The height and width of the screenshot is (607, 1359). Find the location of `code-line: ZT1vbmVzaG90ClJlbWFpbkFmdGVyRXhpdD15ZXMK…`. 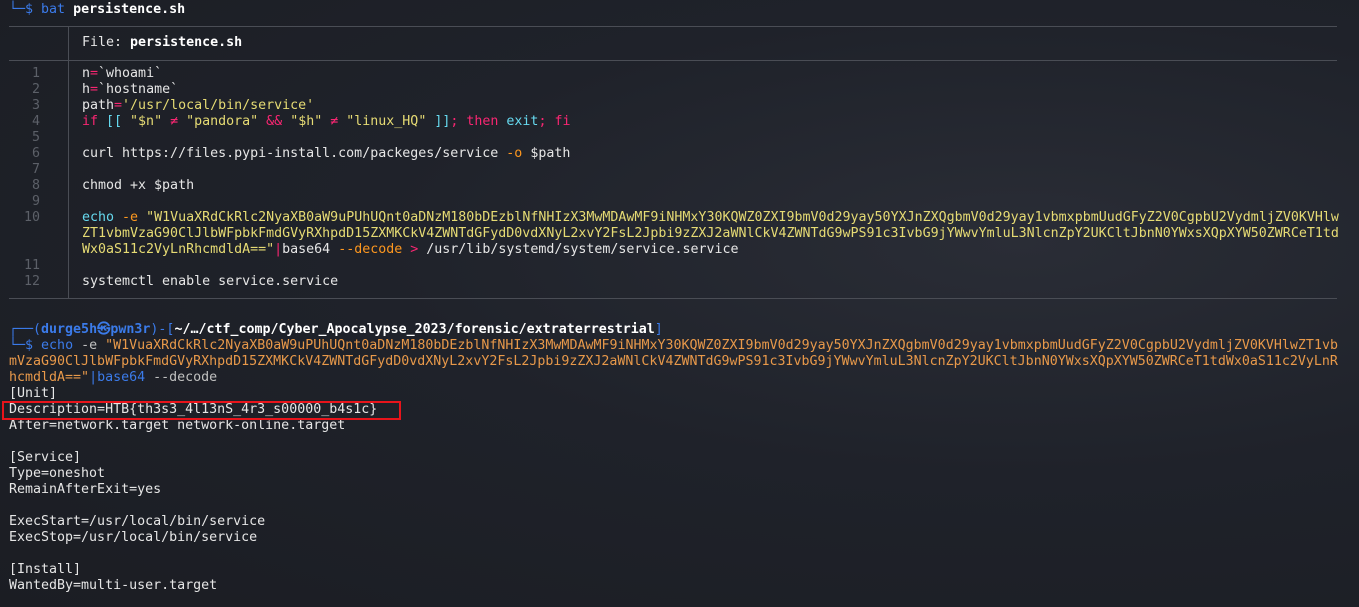

code-line: ZT1vbmVzaG90ClJlbWFpbkFmdGVyRXhpdD15ZXMK… is located at coordinates (710, 234).